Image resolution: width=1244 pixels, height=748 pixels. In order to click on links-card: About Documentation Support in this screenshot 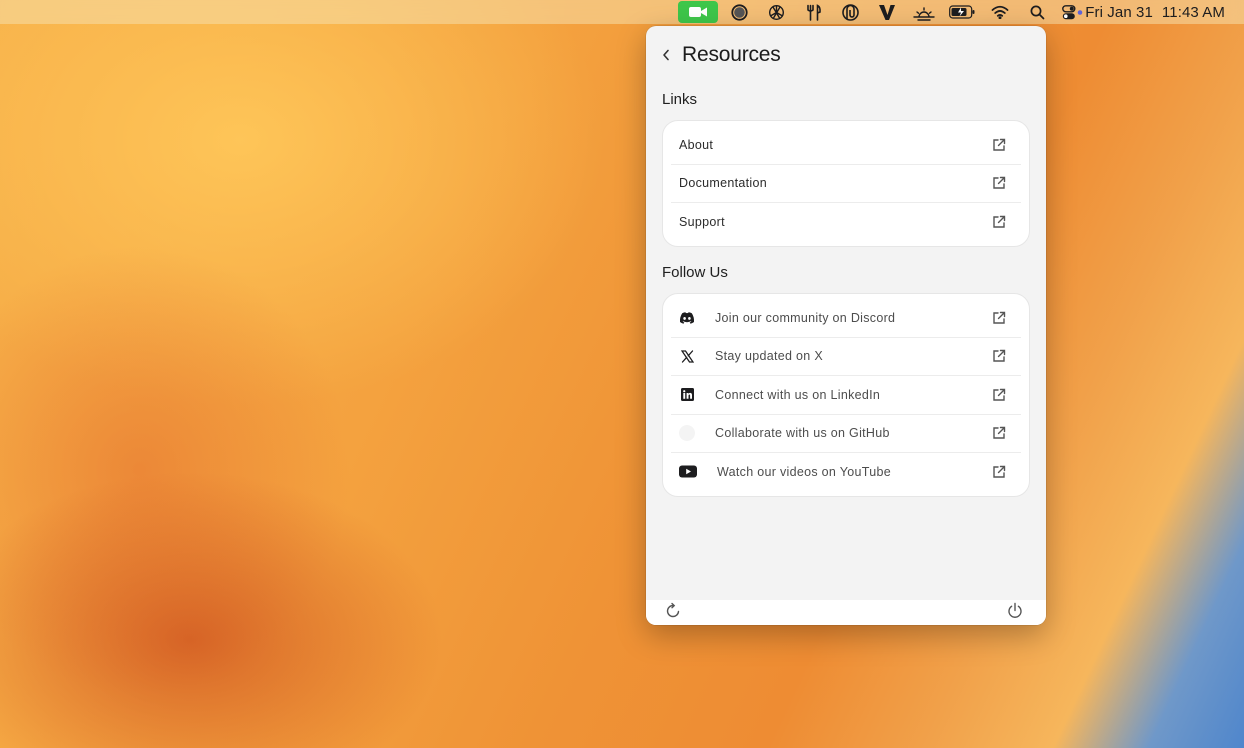, I will do `click(846, 183)`.